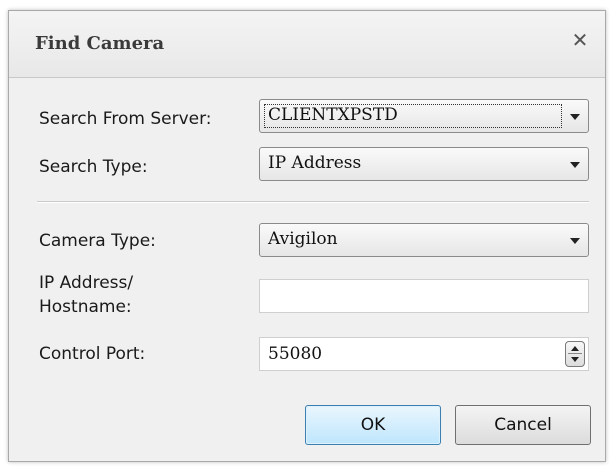 The image size is (613, 470). Describe the element at coordinates (424, 296) in the screenshot. I see `ip-address-input` at that location.